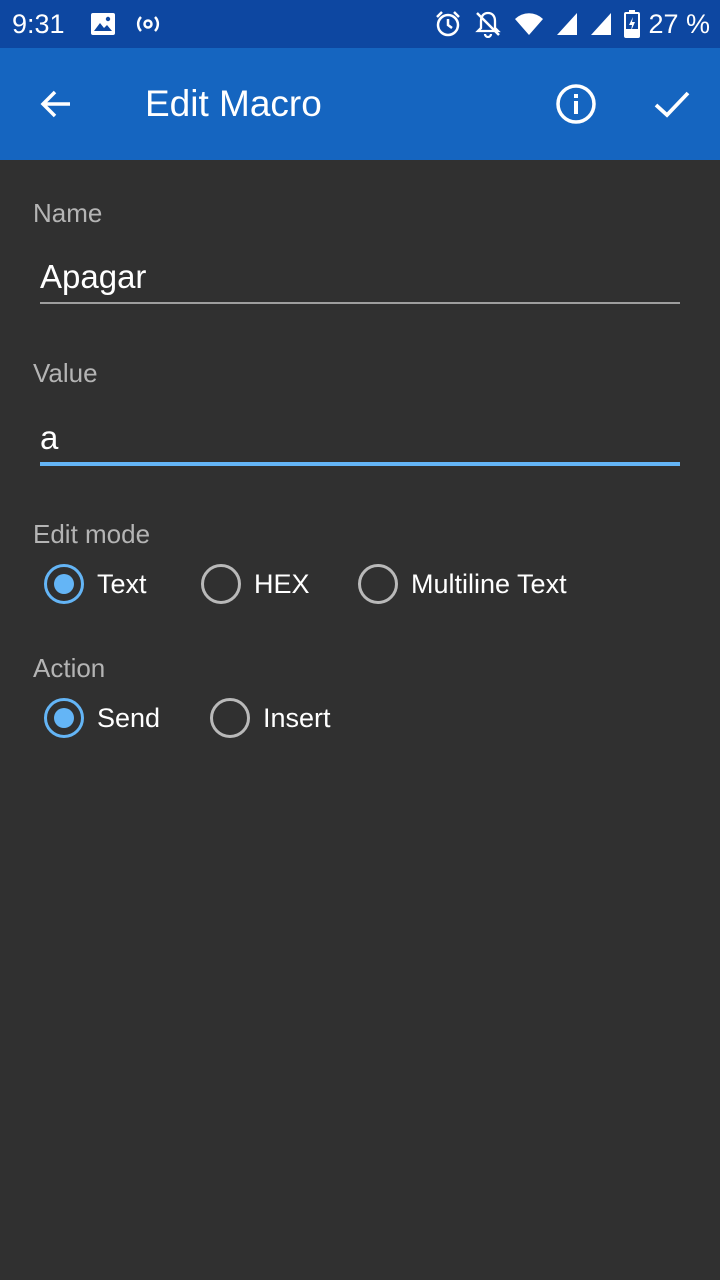  What do you see at coordinates (448, 24) in the screenshot?
I see `alarm-icon` at bounding box center [448, 24].